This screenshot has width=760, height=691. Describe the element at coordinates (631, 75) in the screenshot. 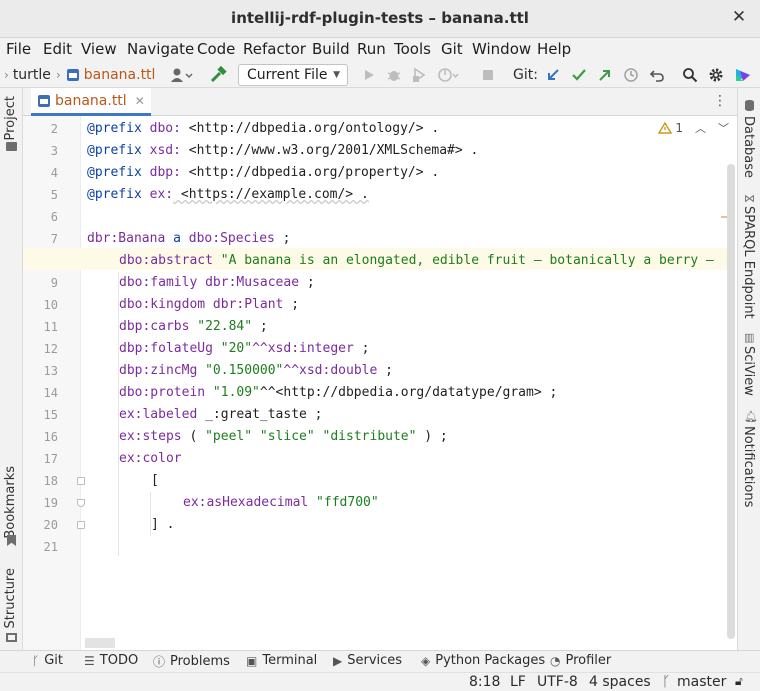

I see `history-icon` at that location.